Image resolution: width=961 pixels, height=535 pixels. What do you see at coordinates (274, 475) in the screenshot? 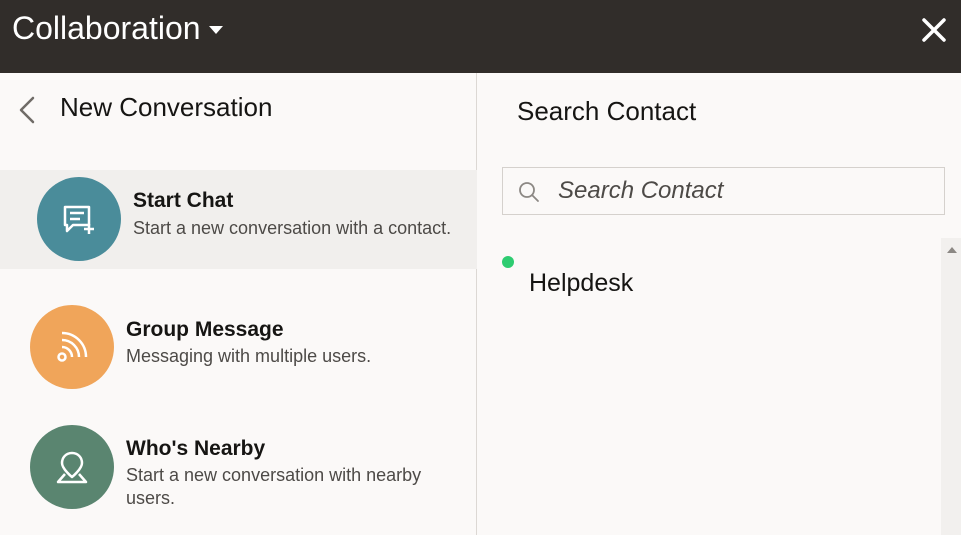
I see `option-description-line1: Start a new conversation with nearby` at bounding box center [274, 475].